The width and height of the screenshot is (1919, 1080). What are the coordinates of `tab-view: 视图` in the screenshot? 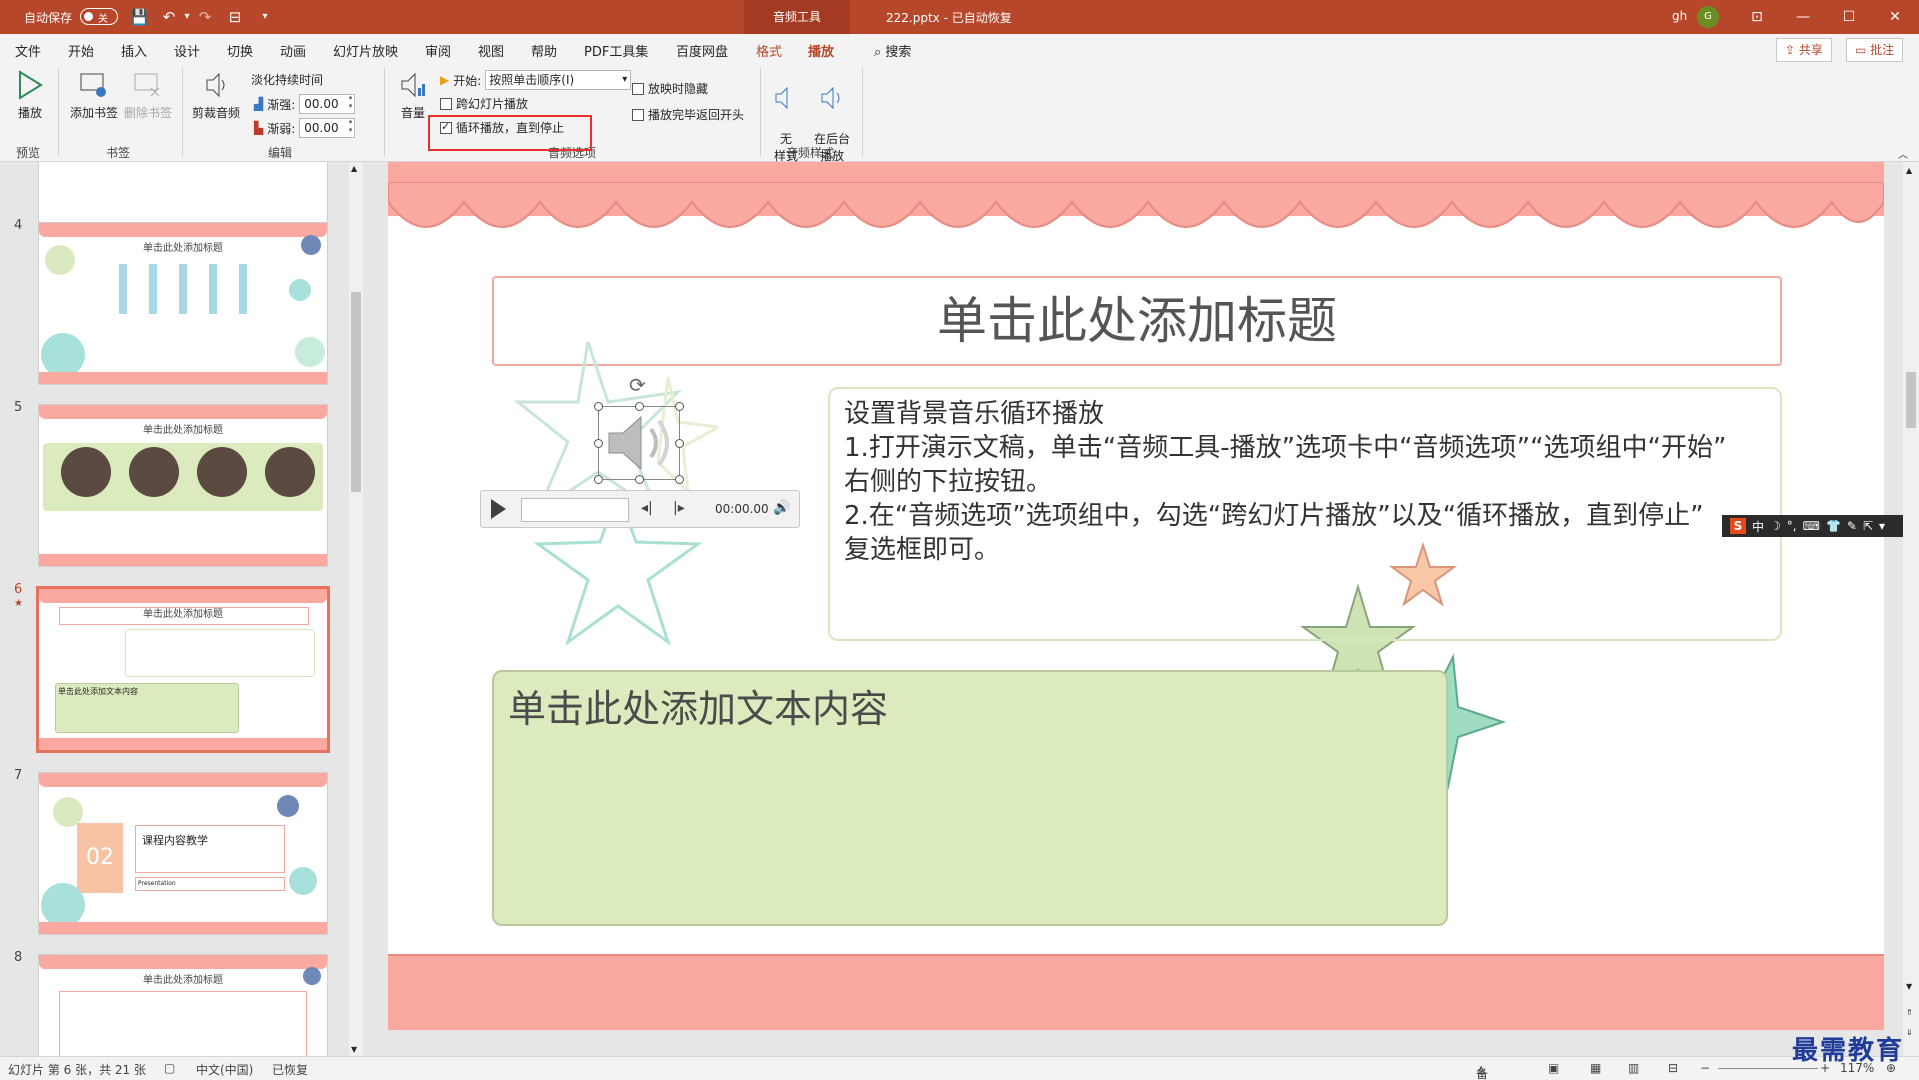 It's located at (491, 50).